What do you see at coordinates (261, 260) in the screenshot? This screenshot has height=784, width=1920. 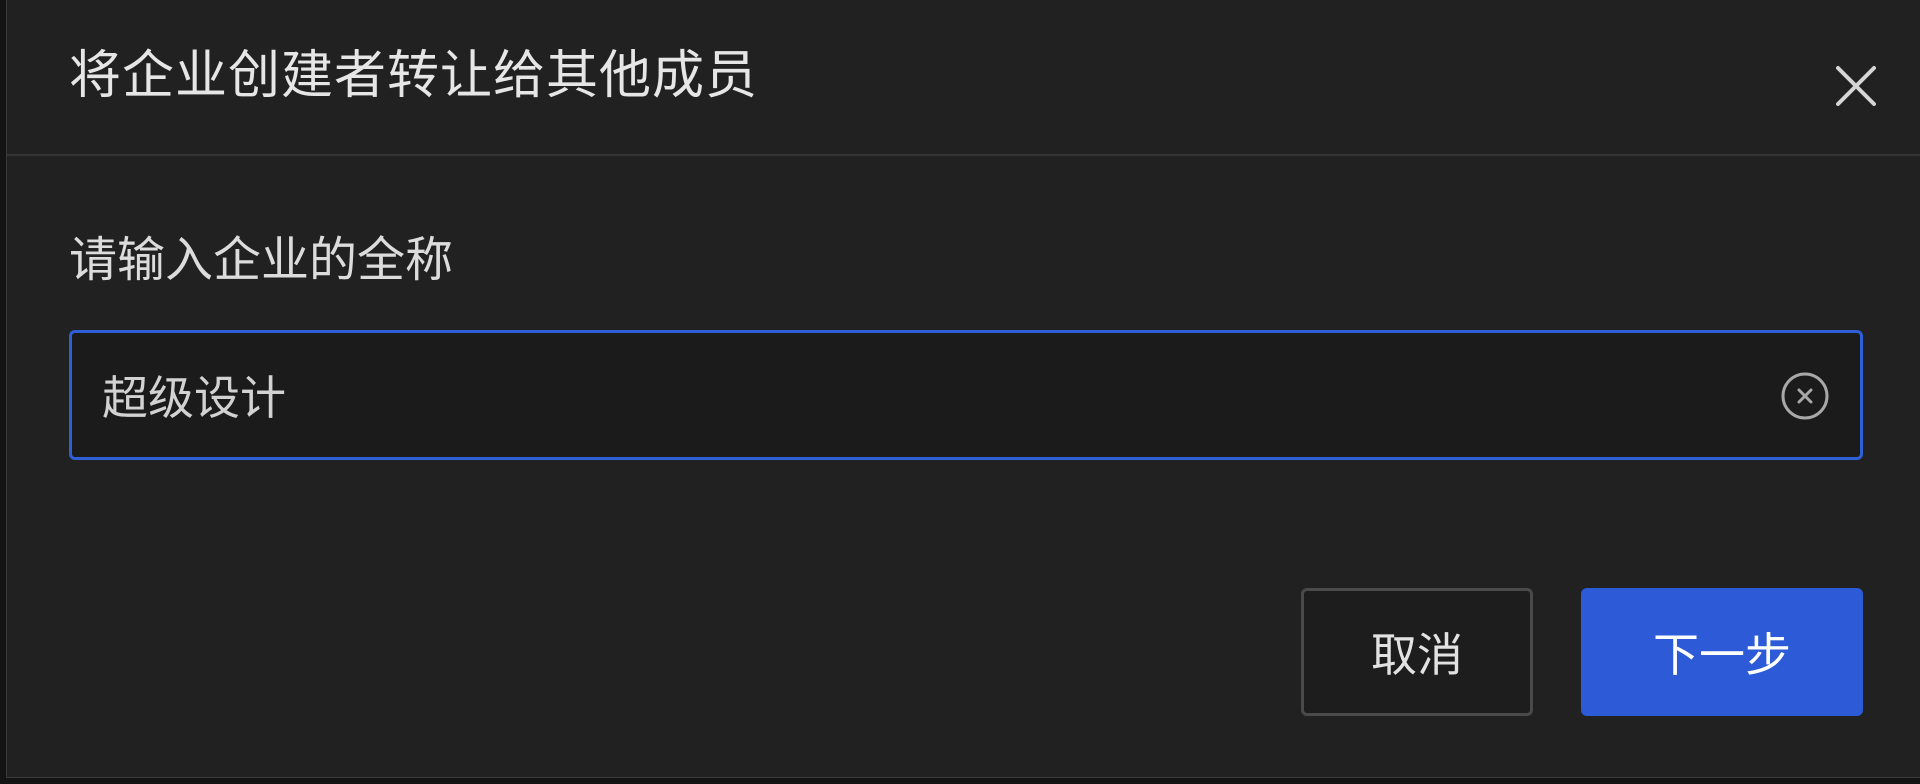 I see `field-label: 请输入企业的全称` at bounding box center [261, 260].